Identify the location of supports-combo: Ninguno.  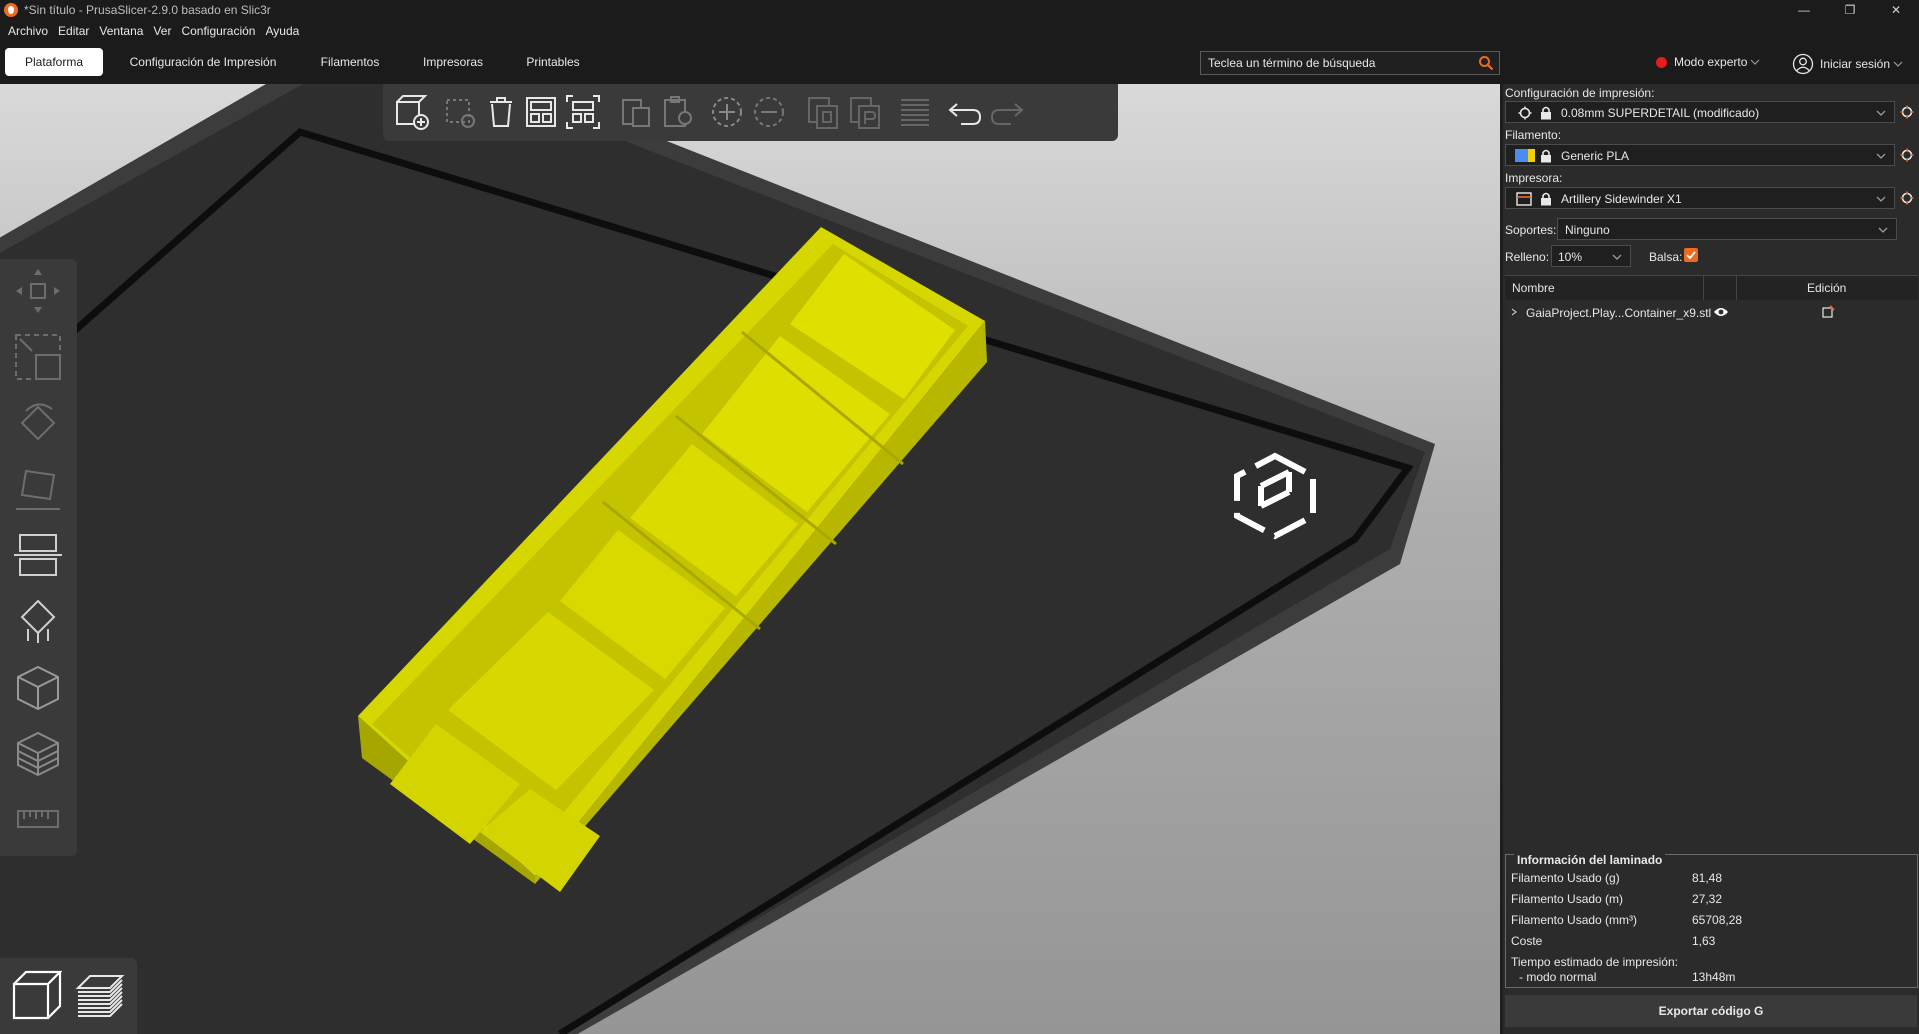
(1727, 229).